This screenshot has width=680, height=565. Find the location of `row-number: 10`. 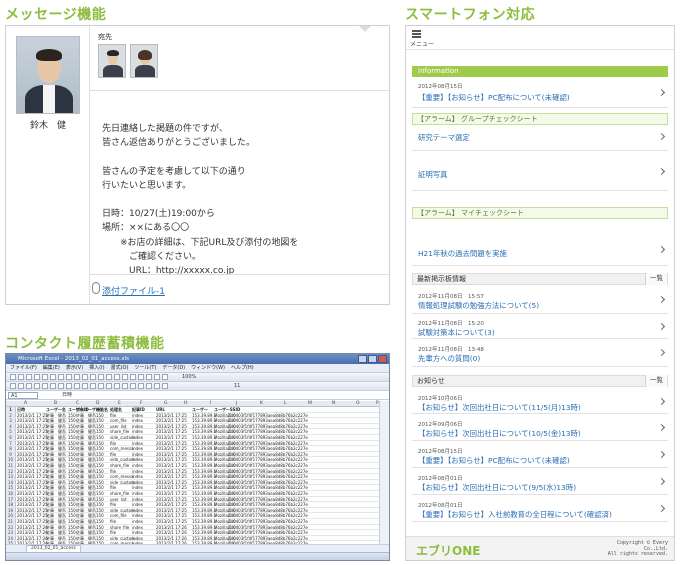

row-number: 10 is located at coordinates (11, 459).